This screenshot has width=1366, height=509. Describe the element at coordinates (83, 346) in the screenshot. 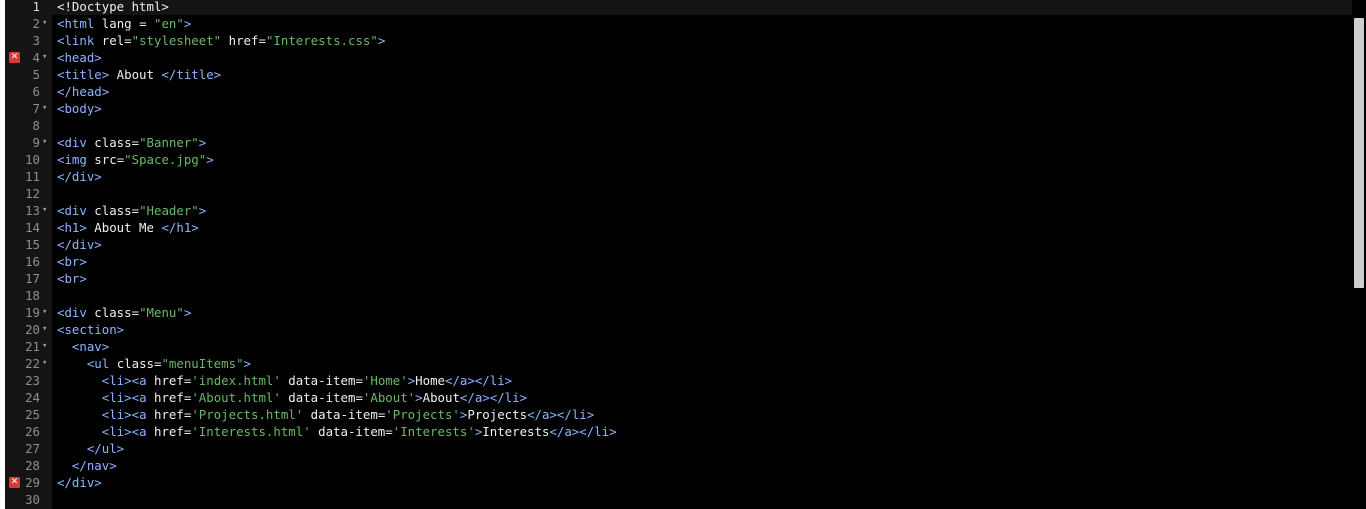

I see `code-text: <nav>` at that location.